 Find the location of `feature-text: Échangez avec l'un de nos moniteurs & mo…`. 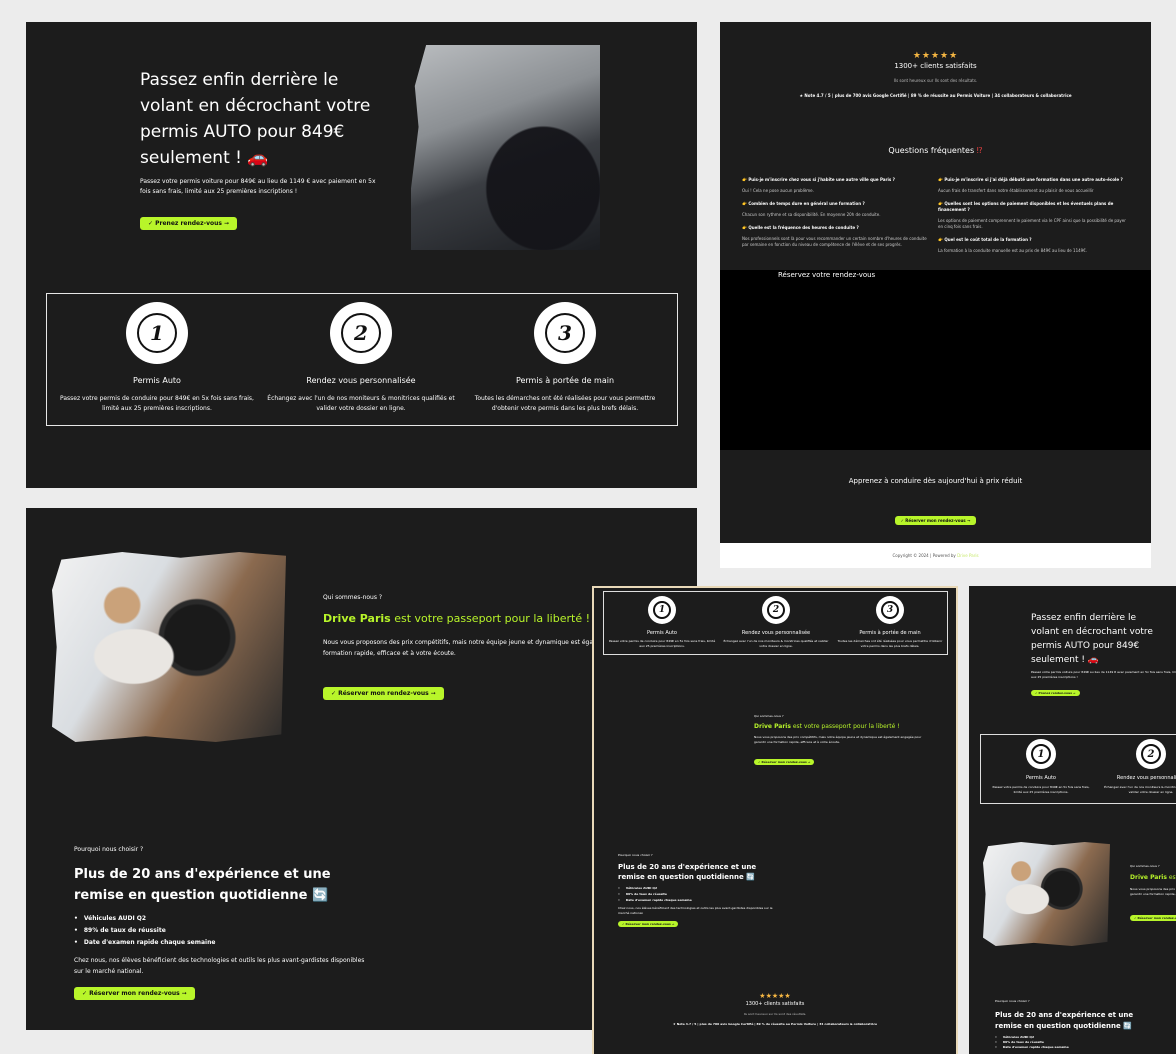

feature-text: Échangez avec l'un de nos moniteurs & mo… is located at coordinates (361, 403).